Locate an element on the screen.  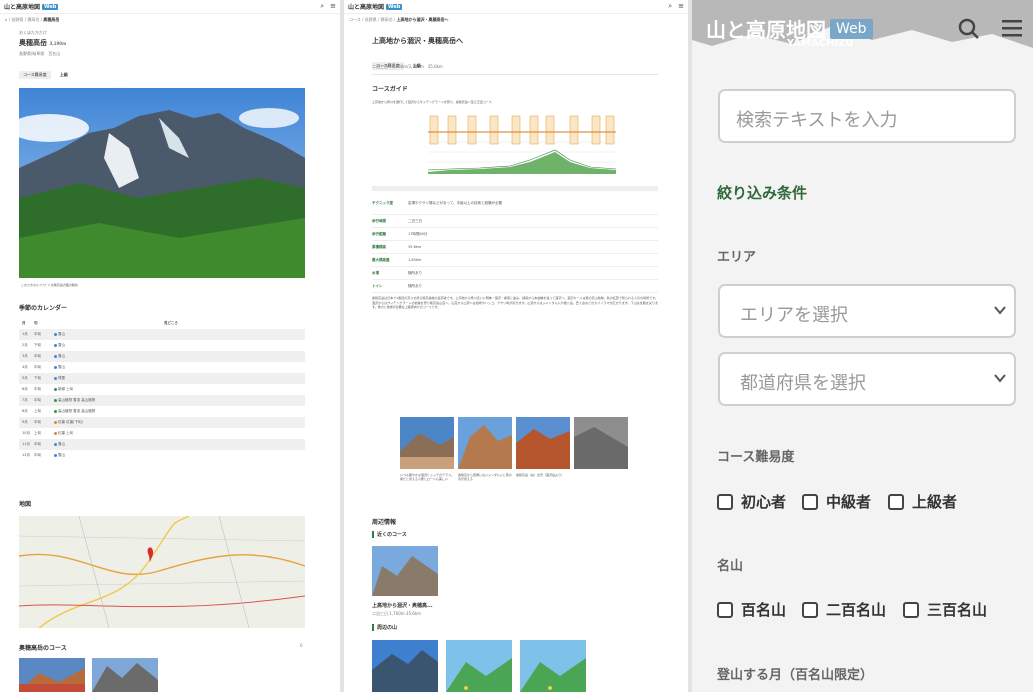
distance-meta: 35.6km is located at coordinates (435, 66).